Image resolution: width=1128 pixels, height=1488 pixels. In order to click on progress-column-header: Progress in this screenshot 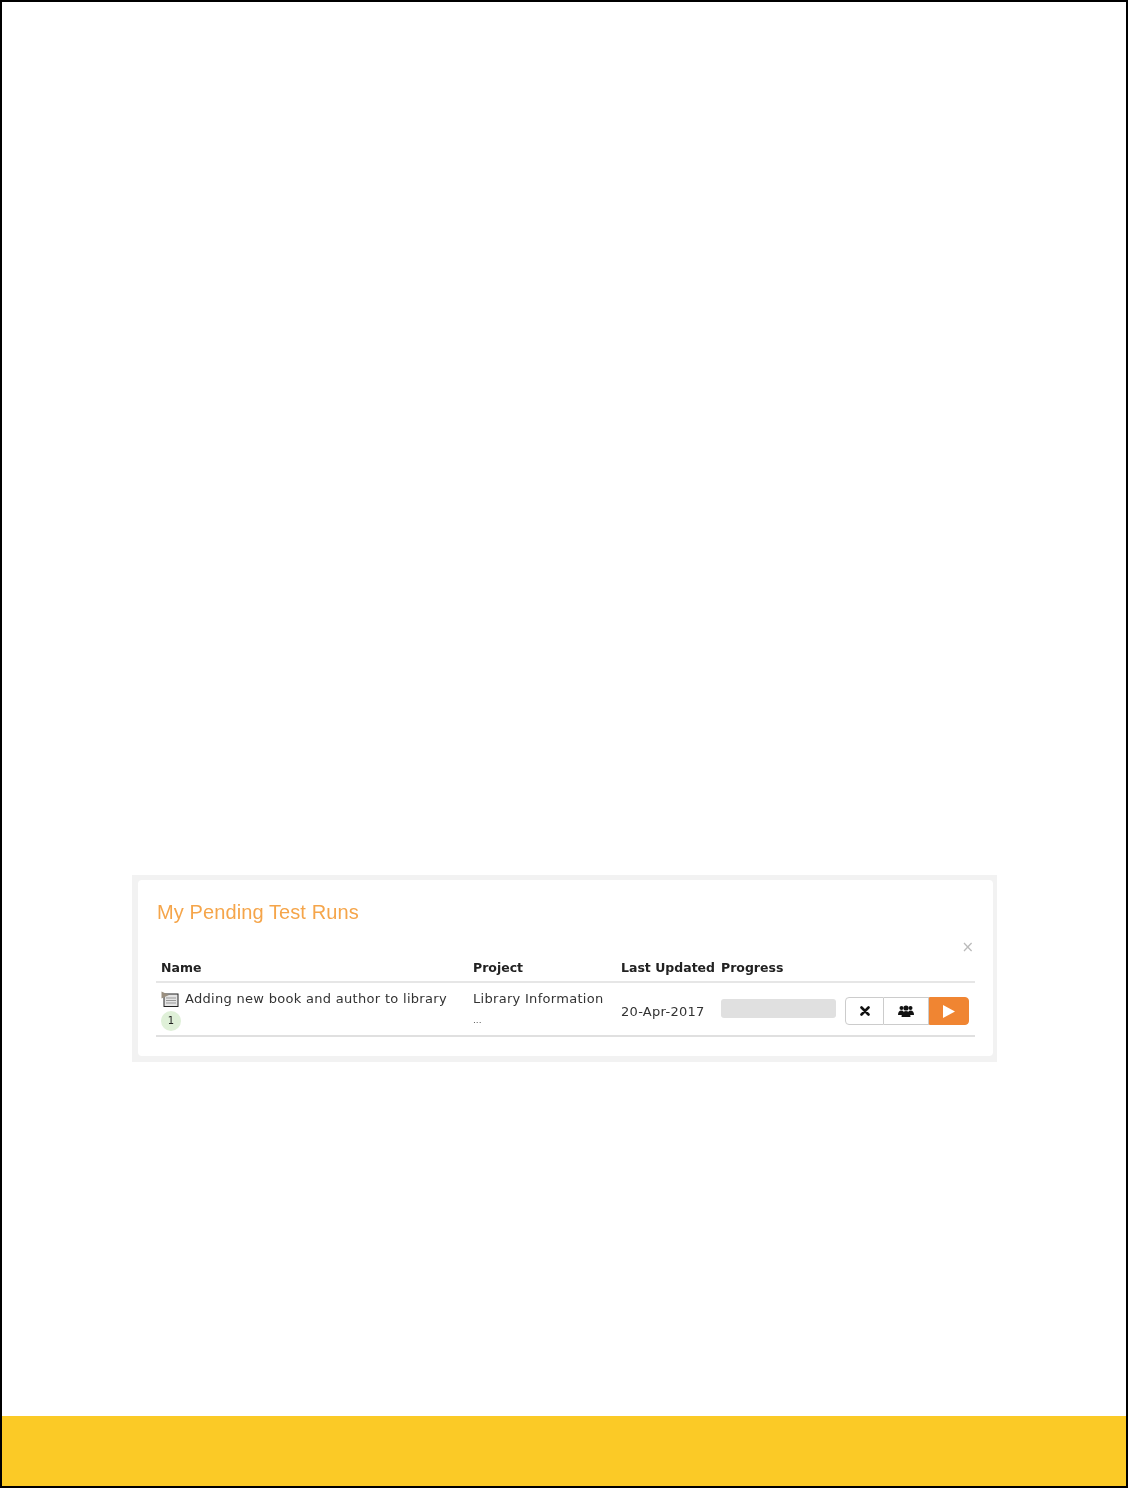, I will do `click(752, 968)`.